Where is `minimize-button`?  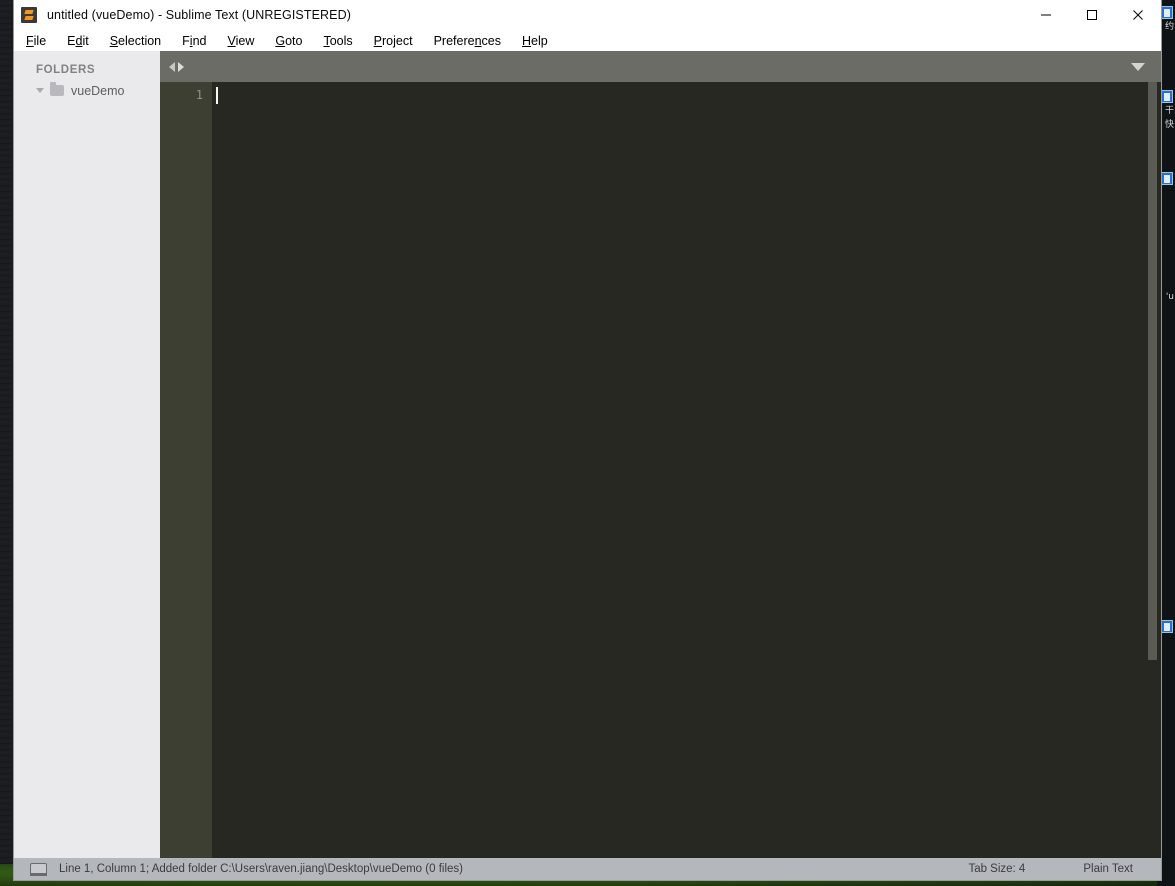 minimize-button is located at coordinates (1046, 15).